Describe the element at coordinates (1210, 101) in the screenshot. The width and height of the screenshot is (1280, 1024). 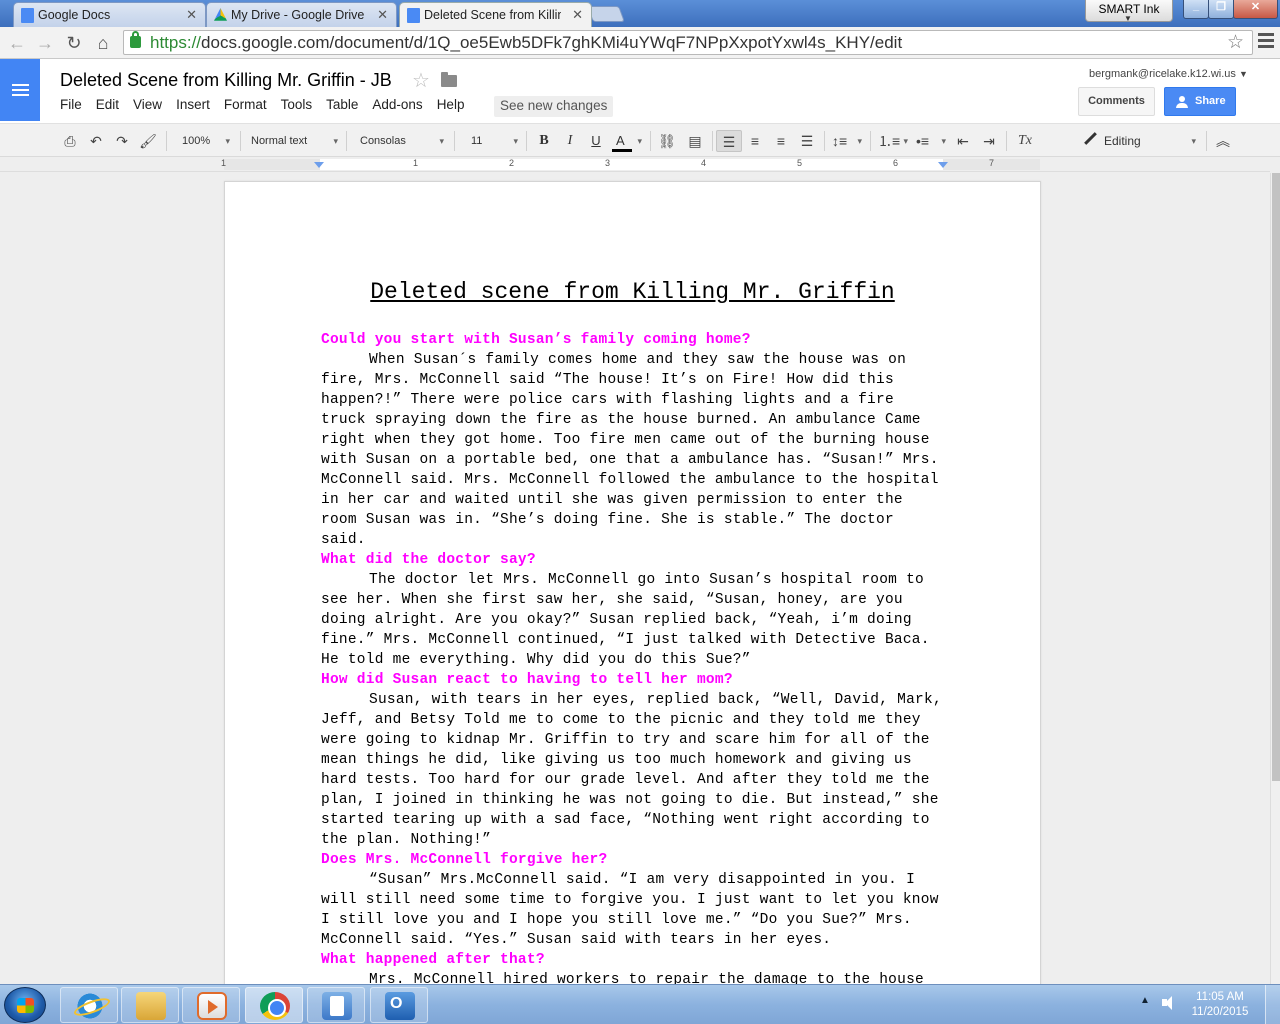
I see `share-label: Share` at that location.